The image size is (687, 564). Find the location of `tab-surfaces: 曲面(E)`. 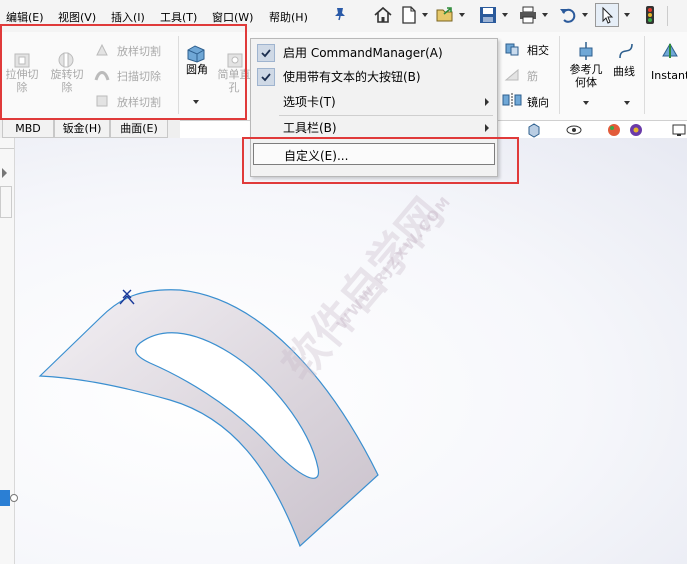

tab-surfaces: 曲面(E) is located at coordinates (139, 129).